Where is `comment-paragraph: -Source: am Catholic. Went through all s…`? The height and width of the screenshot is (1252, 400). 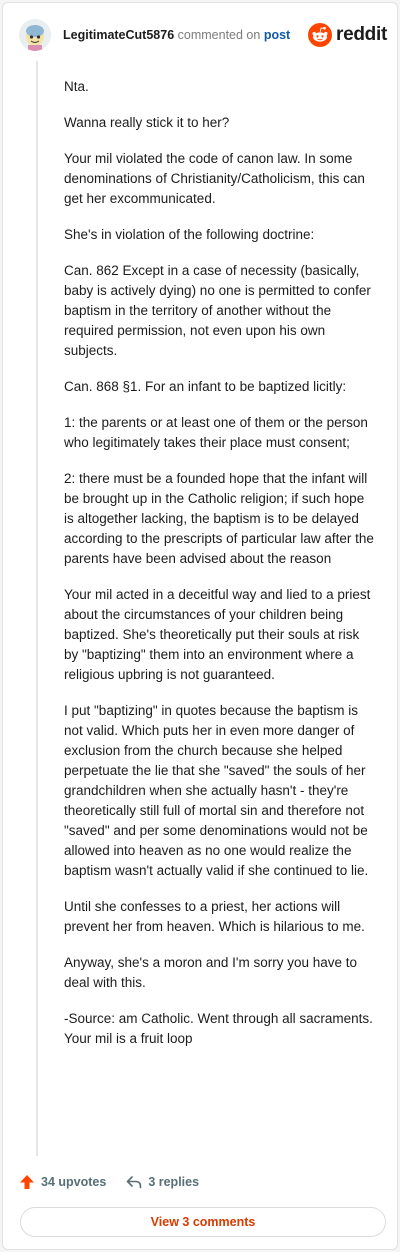 comment-paragraph: -Source: am Catholic. Went through all s… is located at coordinates (218, 1028).